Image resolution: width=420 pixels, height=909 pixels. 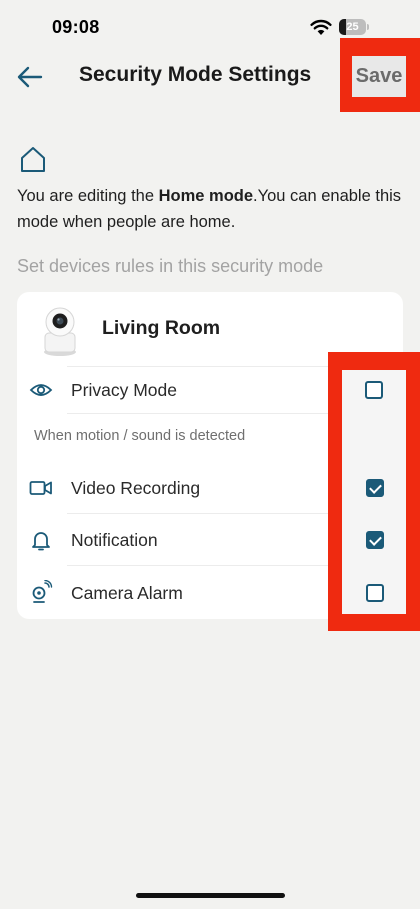 What do you see at coordinates (206, 196) in the screenshot?
I see `intro-mode-name: Home mode` at bounding box center [206, 196].